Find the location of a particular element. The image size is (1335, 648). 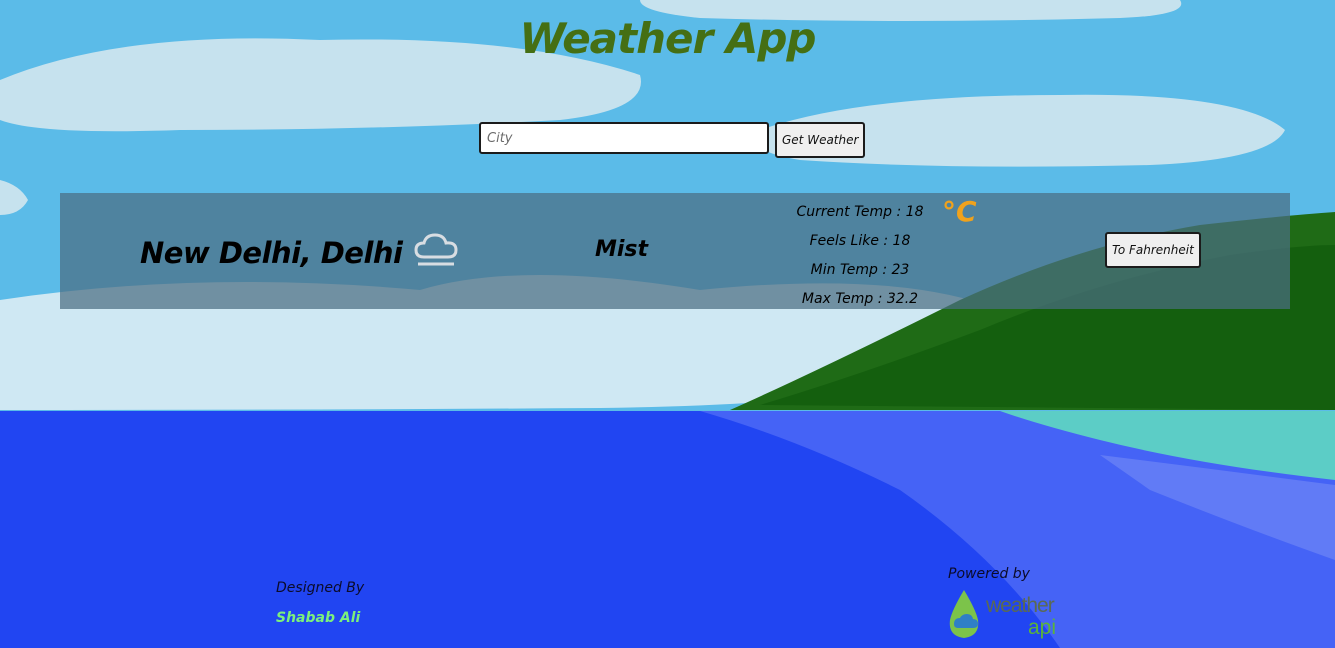

to-fahrenheit-button: To Fahrenheit is located at coordinates (1153, 250).